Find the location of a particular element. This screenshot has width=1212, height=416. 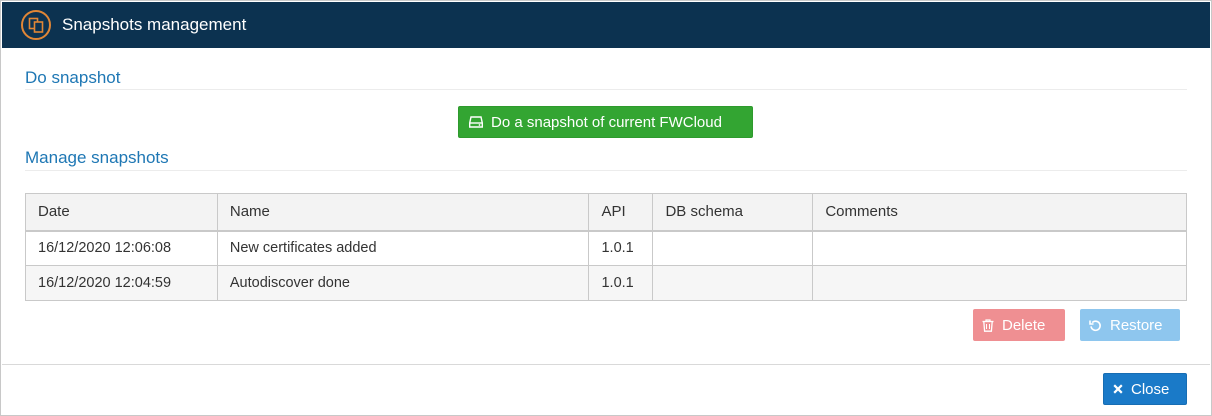

close-button: Close is located at coordinates (1145, 389).